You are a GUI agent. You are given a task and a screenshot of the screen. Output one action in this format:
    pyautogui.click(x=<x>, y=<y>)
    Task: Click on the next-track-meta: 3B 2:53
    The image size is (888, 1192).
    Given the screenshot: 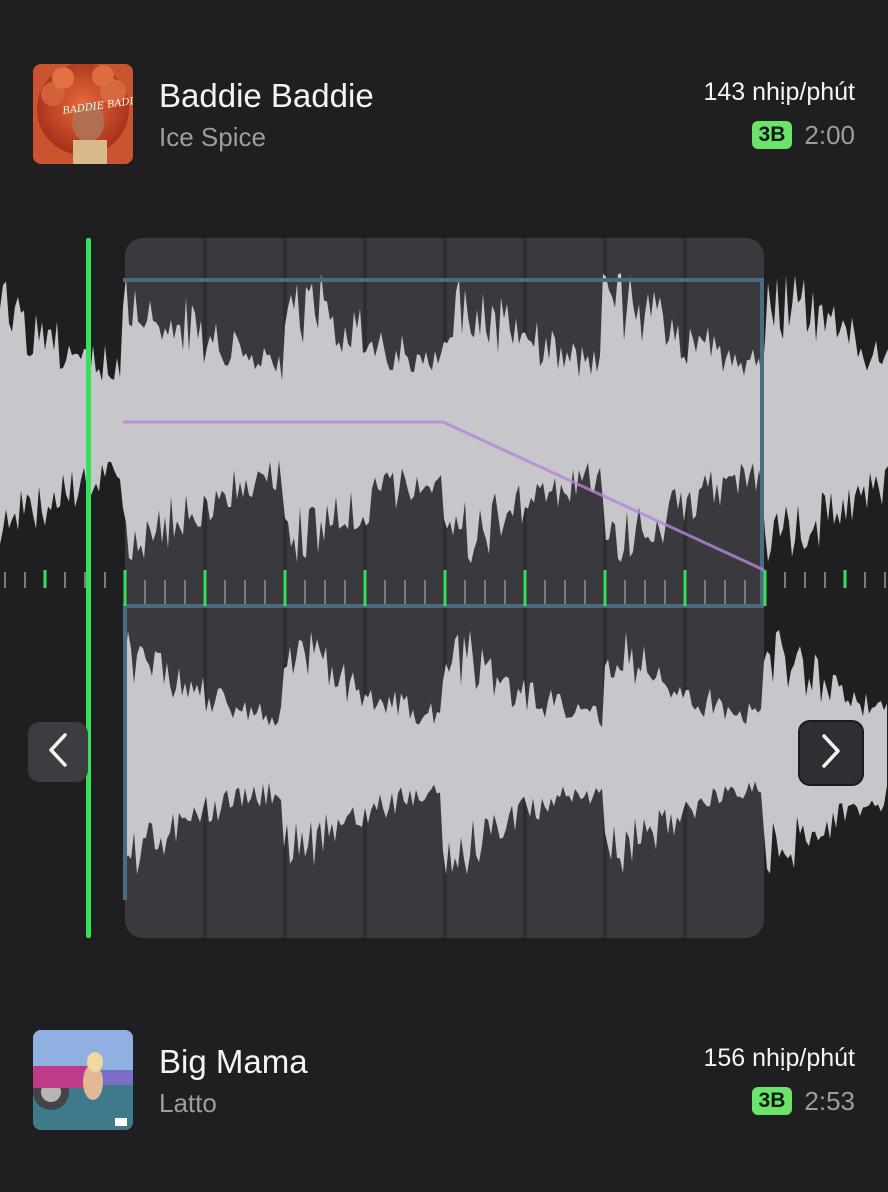 What is the action you would take?
    pyautogui.click(x=803, y=1100)
    